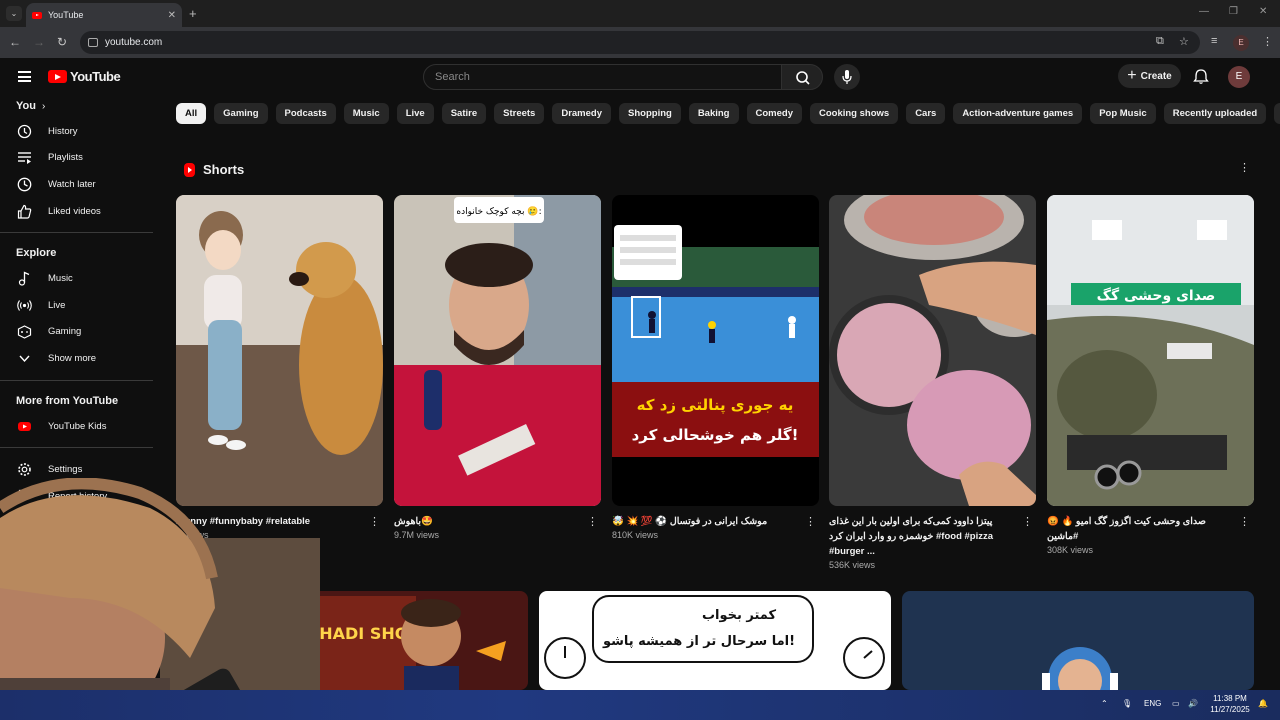 This screenshot has width=1280, height=720. Describe the element at coordinates (80, 106) in the screenshot. I see `sidebar-you-heading: You ›` at that location.